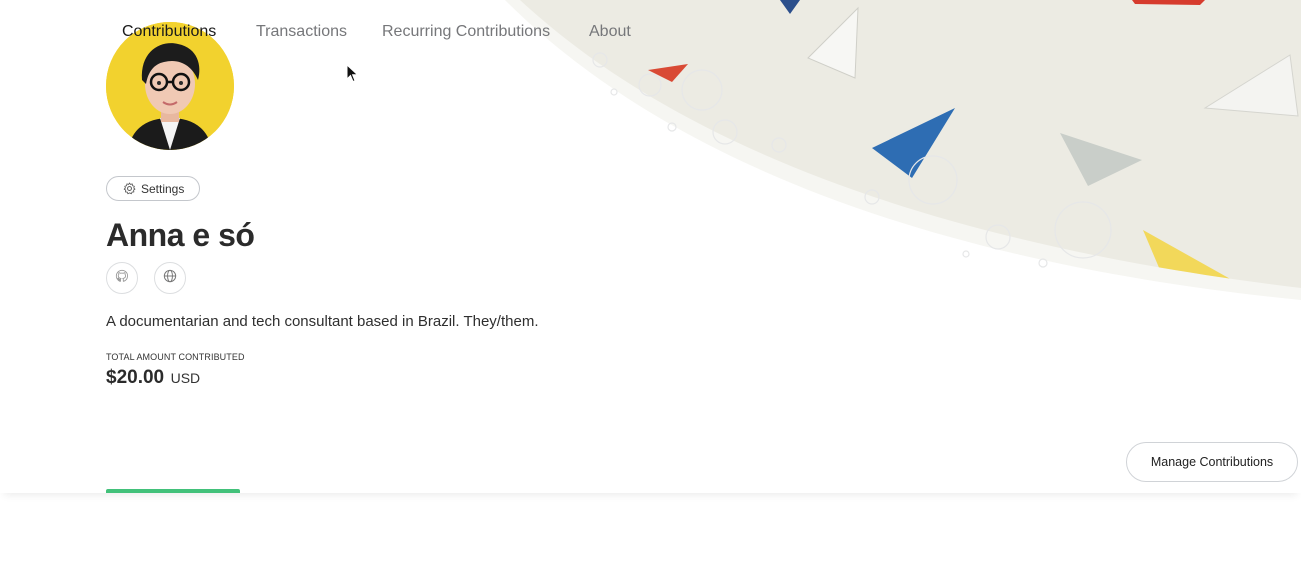 The height and width of the screenshot is (571, 1301). Describe the element at coordinates (163, 188) in the screenshot. I see `settings-label: Settings` at that location.